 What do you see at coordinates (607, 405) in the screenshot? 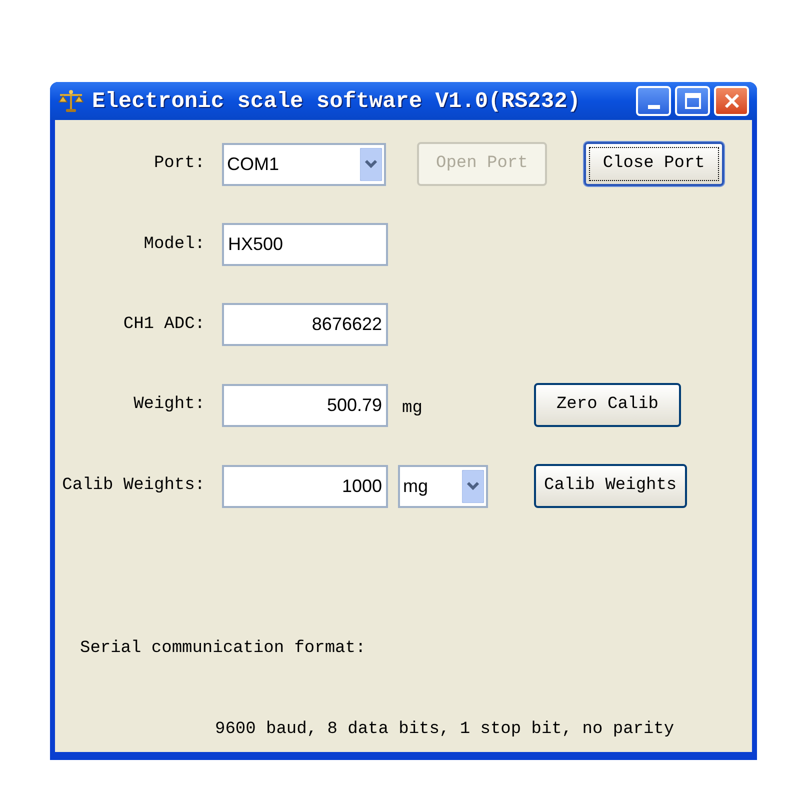
I see `action-button: Zero Calib` at bounding box center [607, 405].